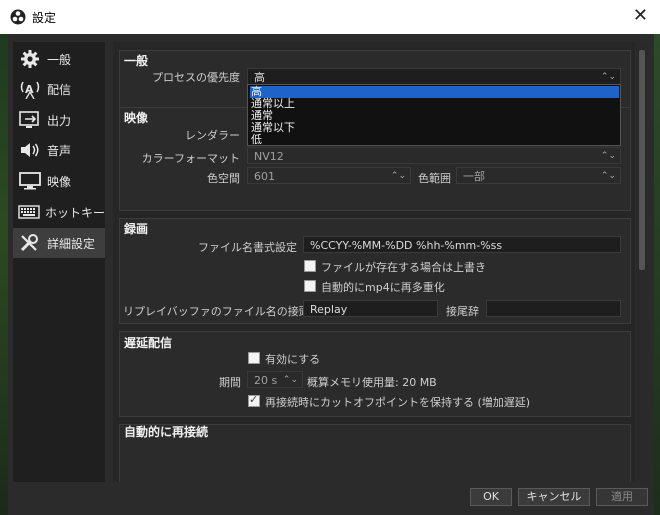  What do you see at coordinates (30, 120) in the screenshot?
I see `output-icon` at bounding box center [30, 120].